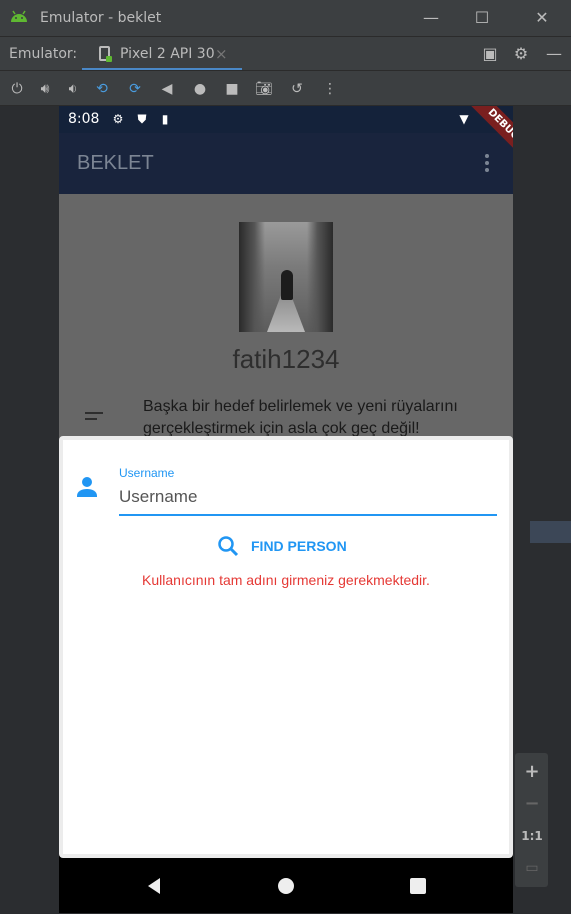  I want to click on android-nav-bar, so click(286, 885).